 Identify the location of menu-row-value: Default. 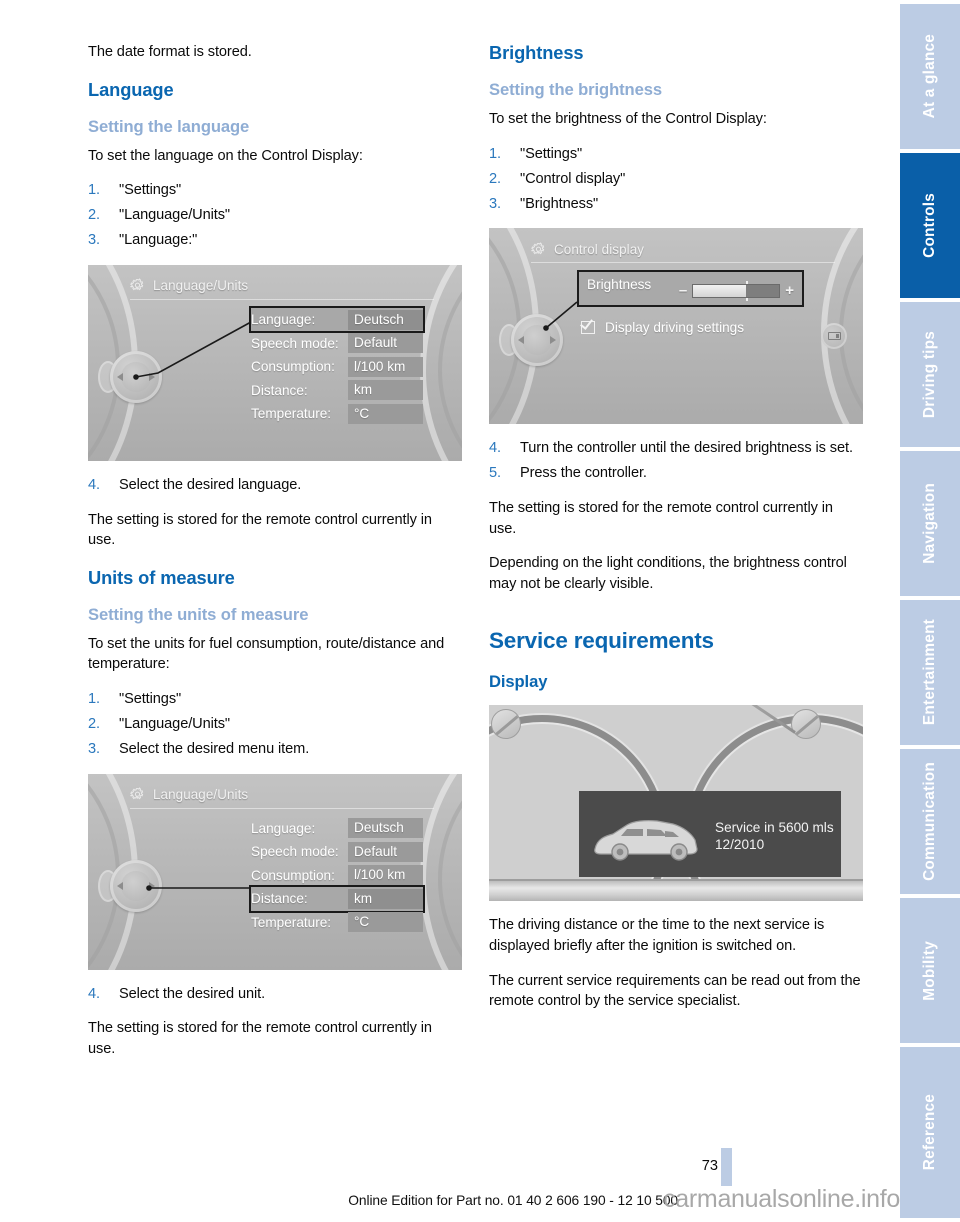
(385, 851).